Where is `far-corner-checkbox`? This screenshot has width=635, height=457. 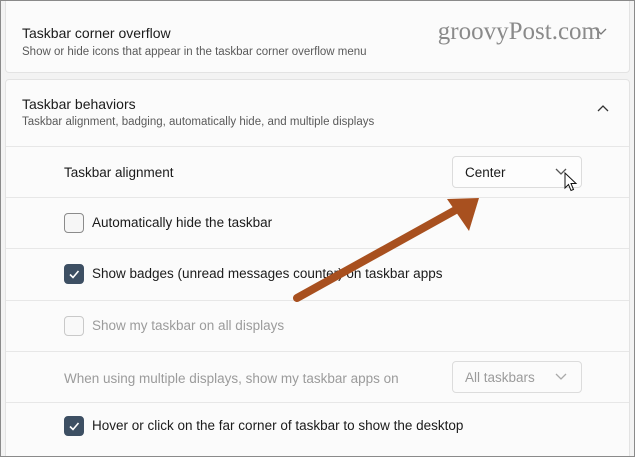
far-corner-checkbox is located at coordinates (74, 426).